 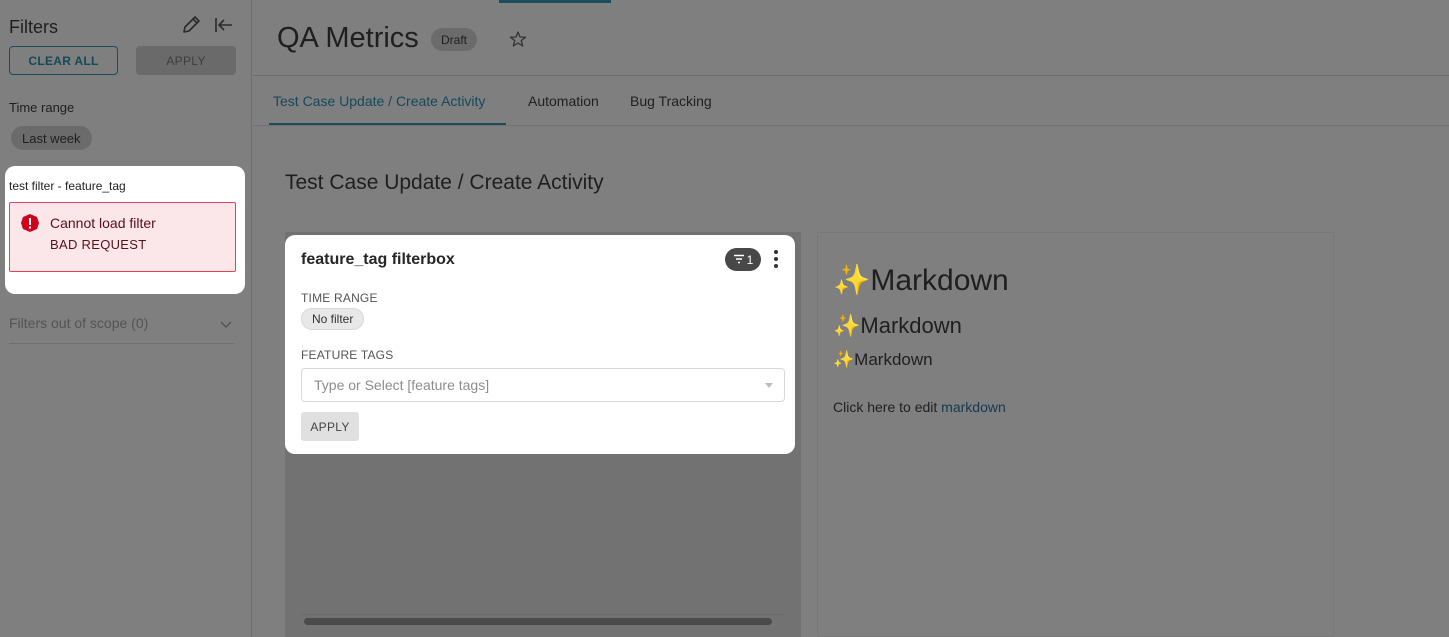 I want to click on pencil-icon, so click(x=191, y=25).